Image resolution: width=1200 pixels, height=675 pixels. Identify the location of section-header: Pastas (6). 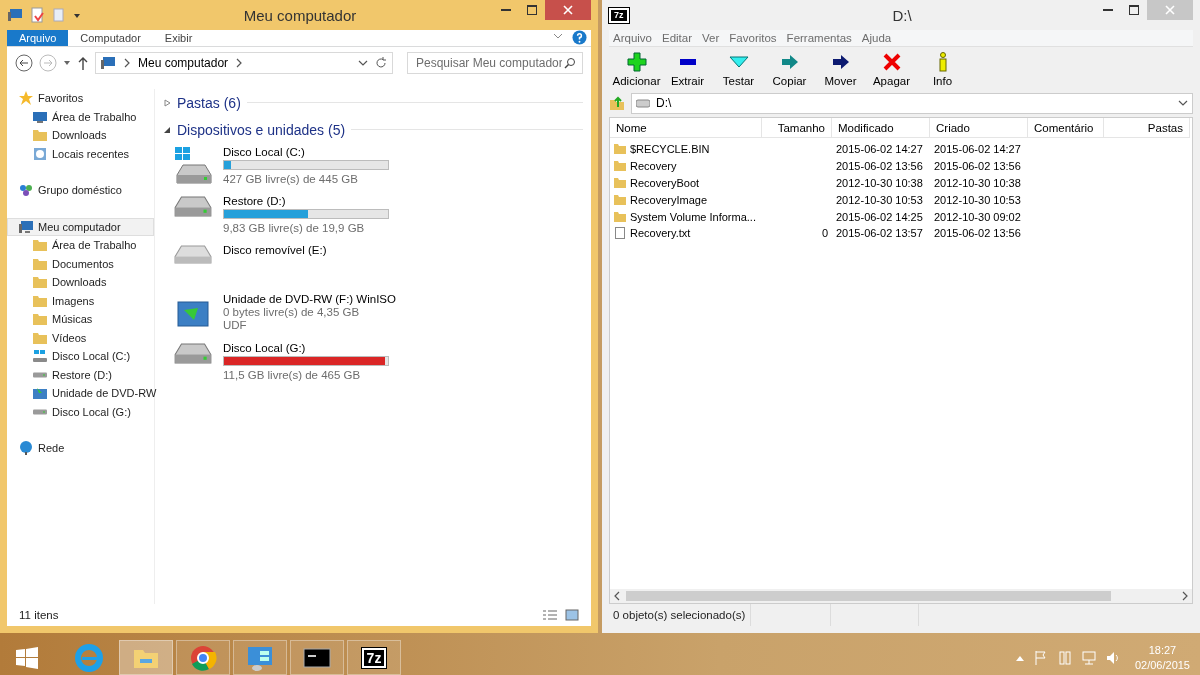
(209, 102).